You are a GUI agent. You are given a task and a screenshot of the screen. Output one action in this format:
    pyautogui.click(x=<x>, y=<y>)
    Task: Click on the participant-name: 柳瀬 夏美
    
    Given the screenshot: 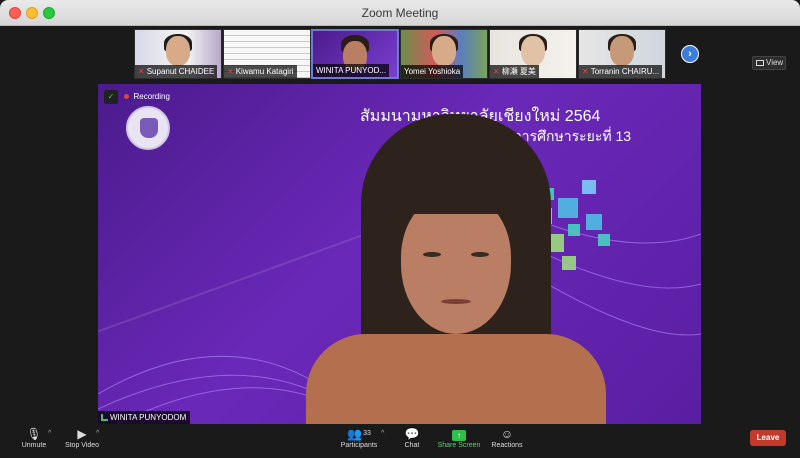 What is the action you would take?
    pyautogui.click(x=518, y=71)
    